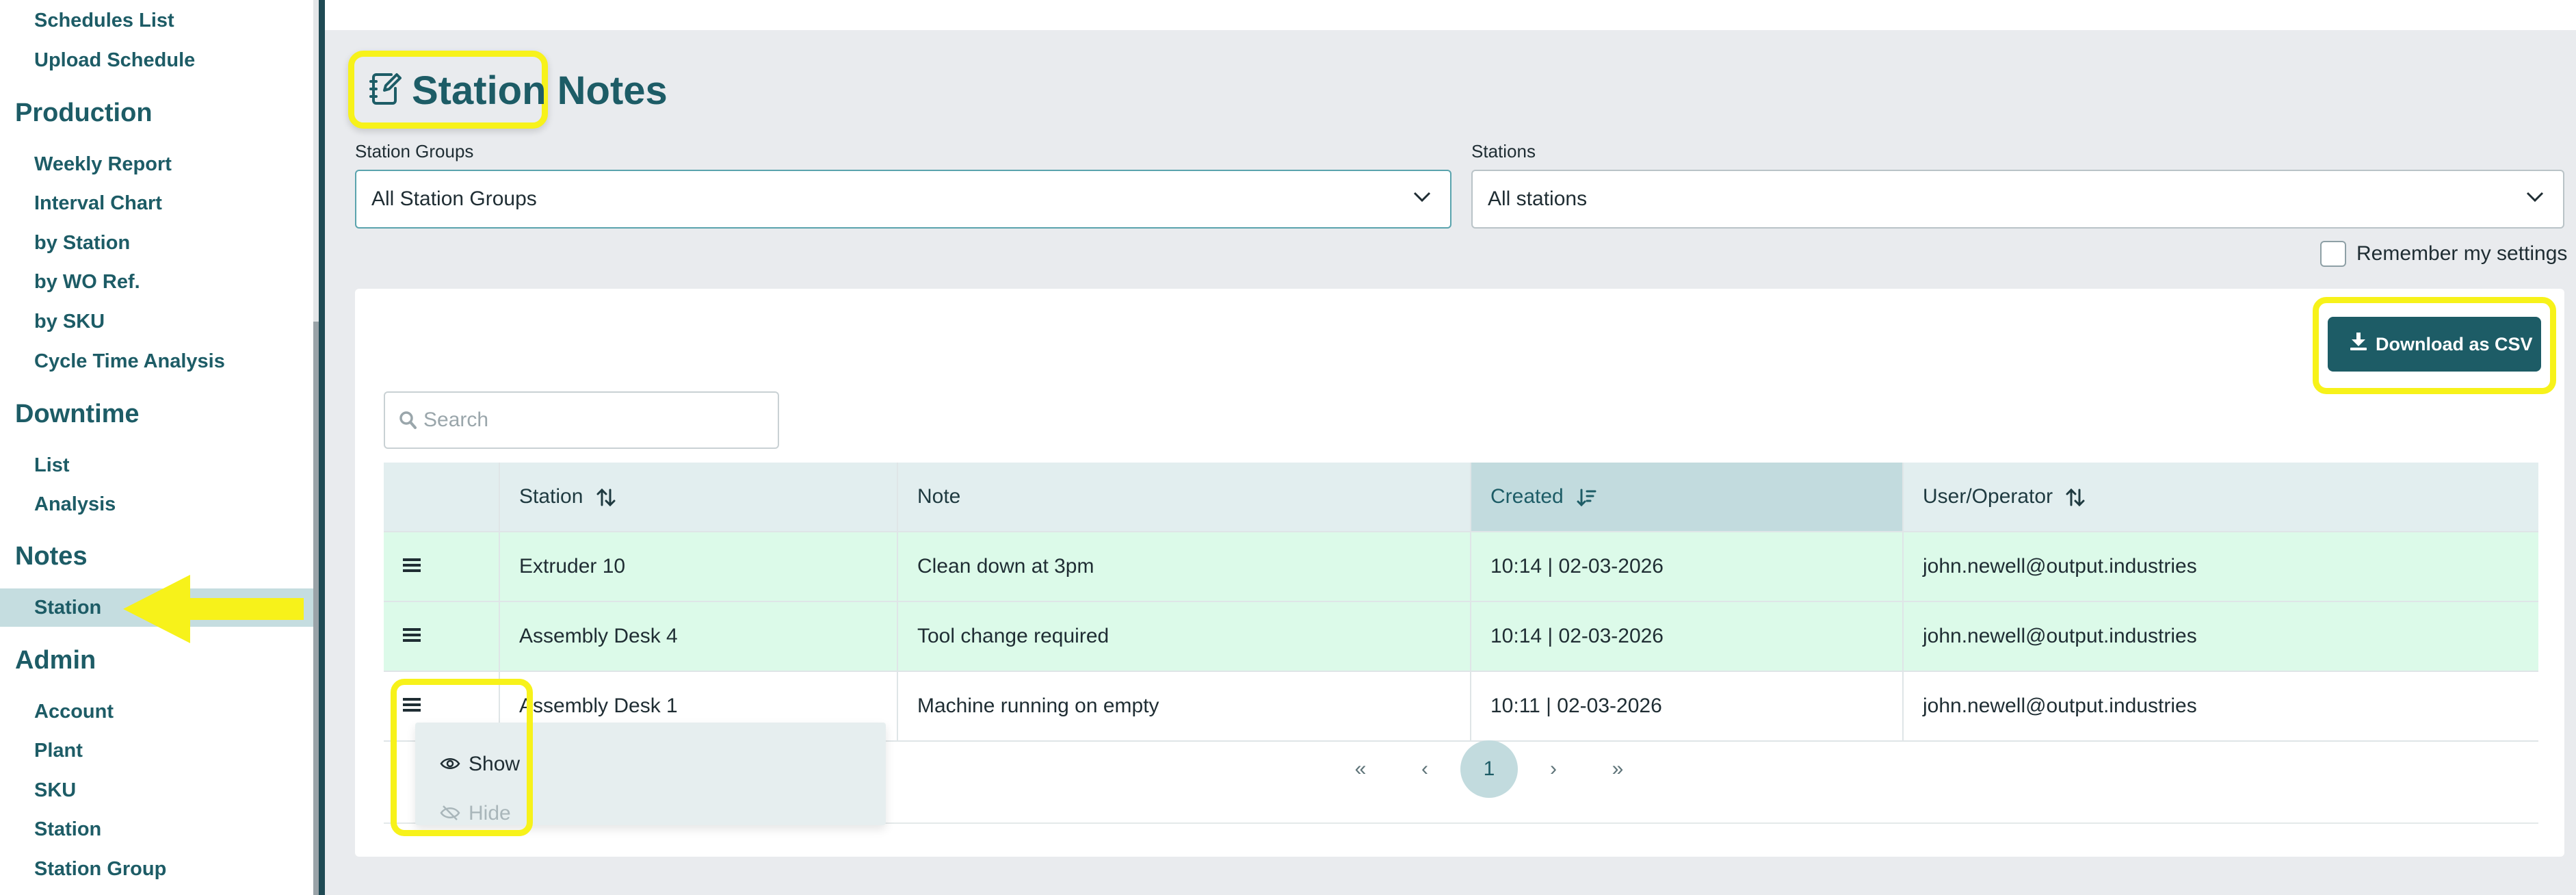 Image resolution: width=2576 pixels, height=895 pixels. Describe the element at coordinates (55, 790) in the screenshot. I see `sidebar-item-sku: SKU` at that location.